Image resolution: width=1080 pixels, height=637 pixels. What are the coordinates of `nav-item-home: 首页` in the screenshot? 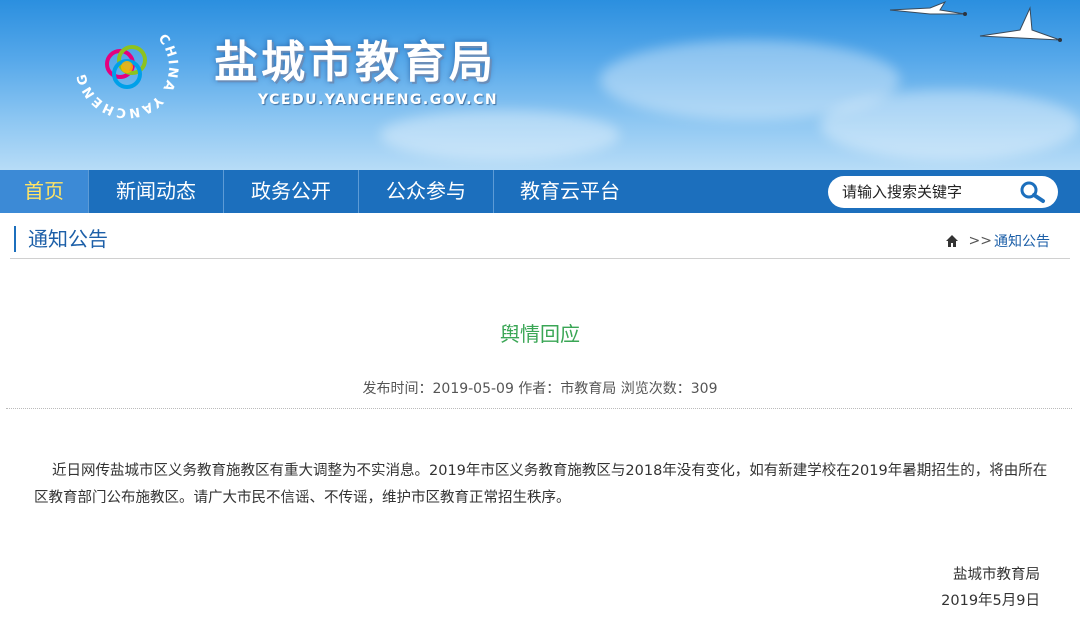 It's located at (44, 191).